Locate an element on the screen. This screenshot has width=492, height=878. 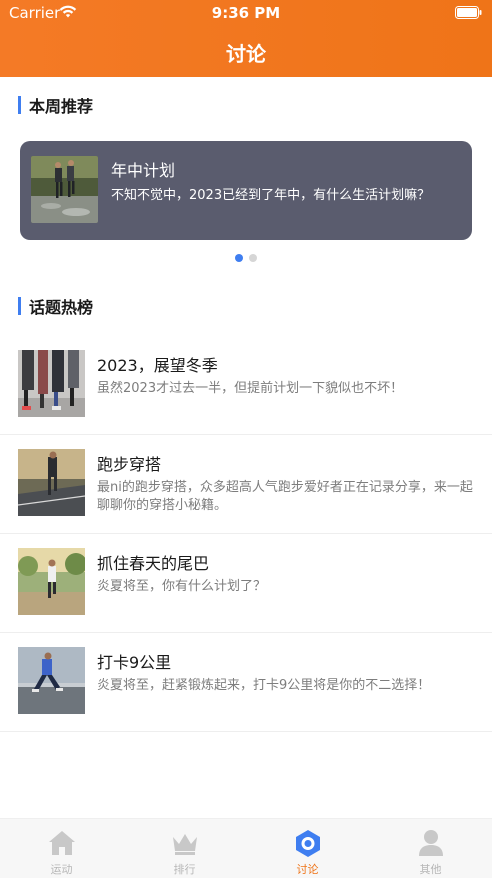
topic-title: 抓住春天的尾巴 is located at coordinates (153, 563).